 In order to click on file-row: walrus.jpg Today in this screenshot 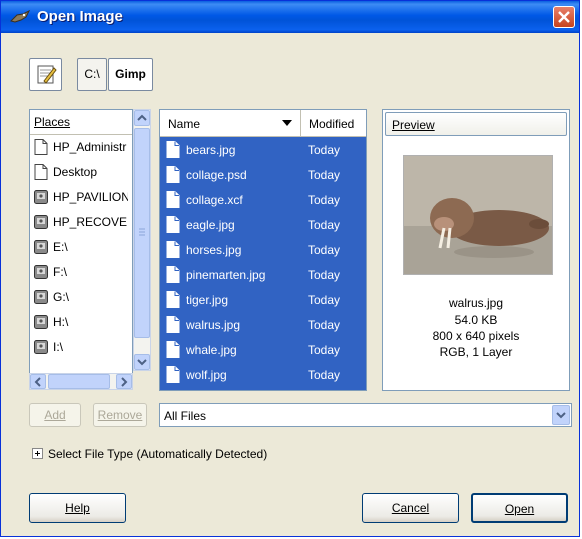, I will do `click(263, 324)`.